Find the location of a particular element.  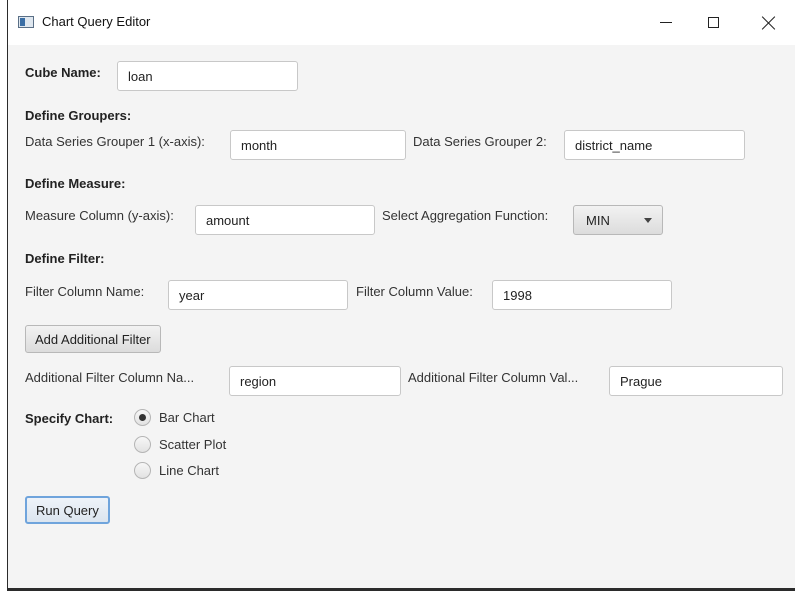

define-groupers-heading: Define Groupers: is located at coordinates (78, 115).